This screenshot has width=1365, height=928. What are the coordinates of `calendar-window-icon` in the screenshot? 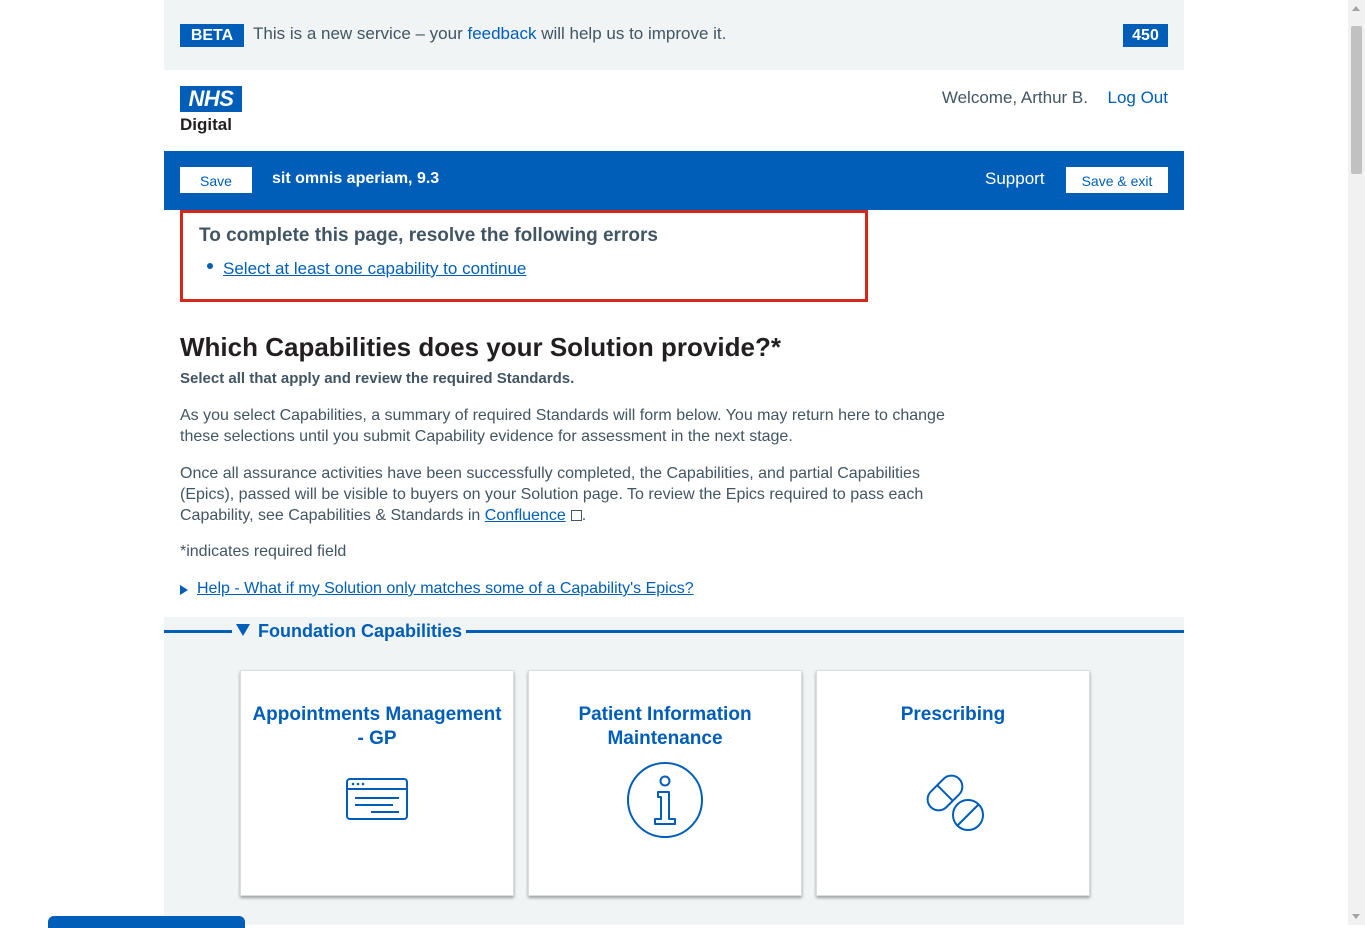 It's located at (377, 799).